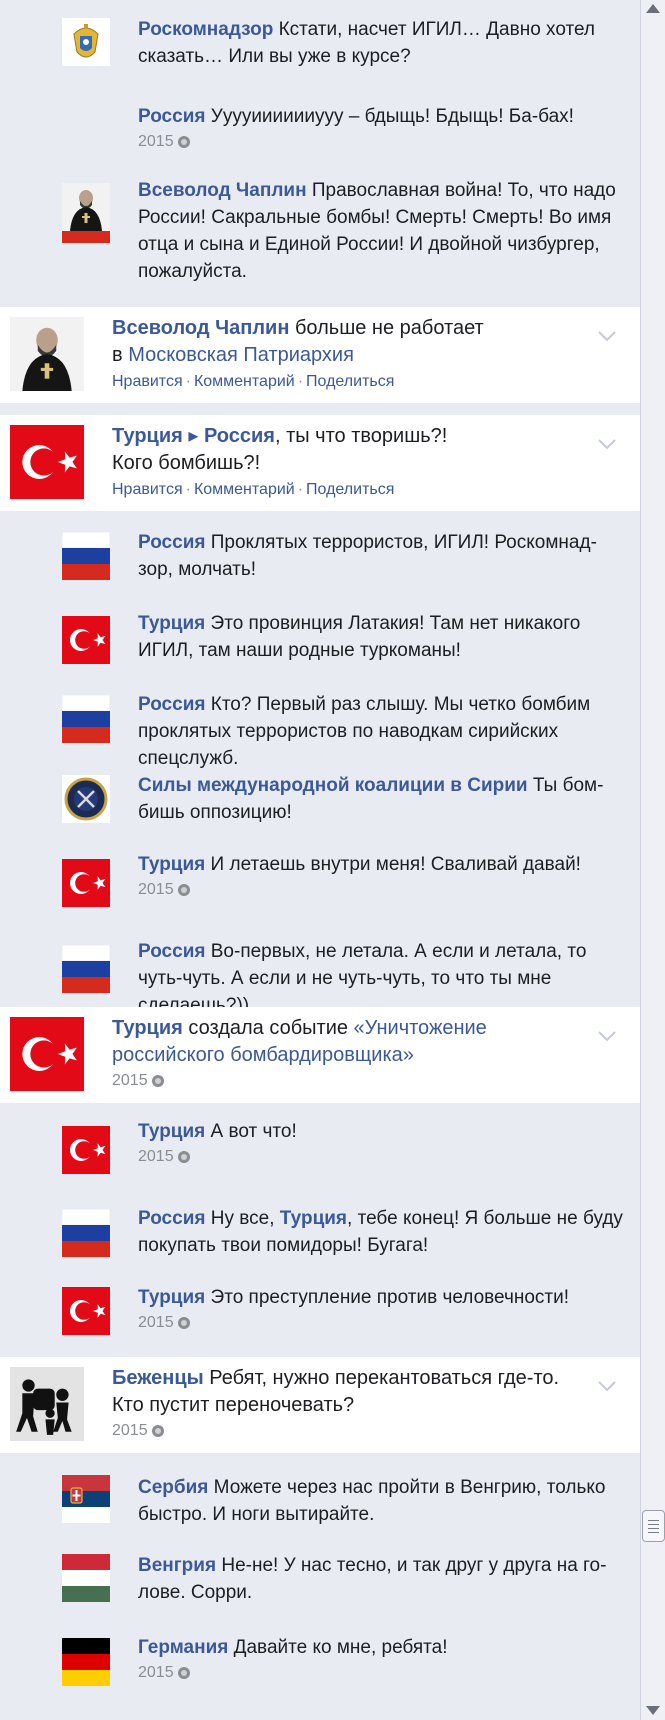 The height and width of the screenshot is (1720, 665). What do you see at coordinates (177, 1565) in the screenshot?
I see `author-name: Венгрия` at bounding box center [177, 1565].